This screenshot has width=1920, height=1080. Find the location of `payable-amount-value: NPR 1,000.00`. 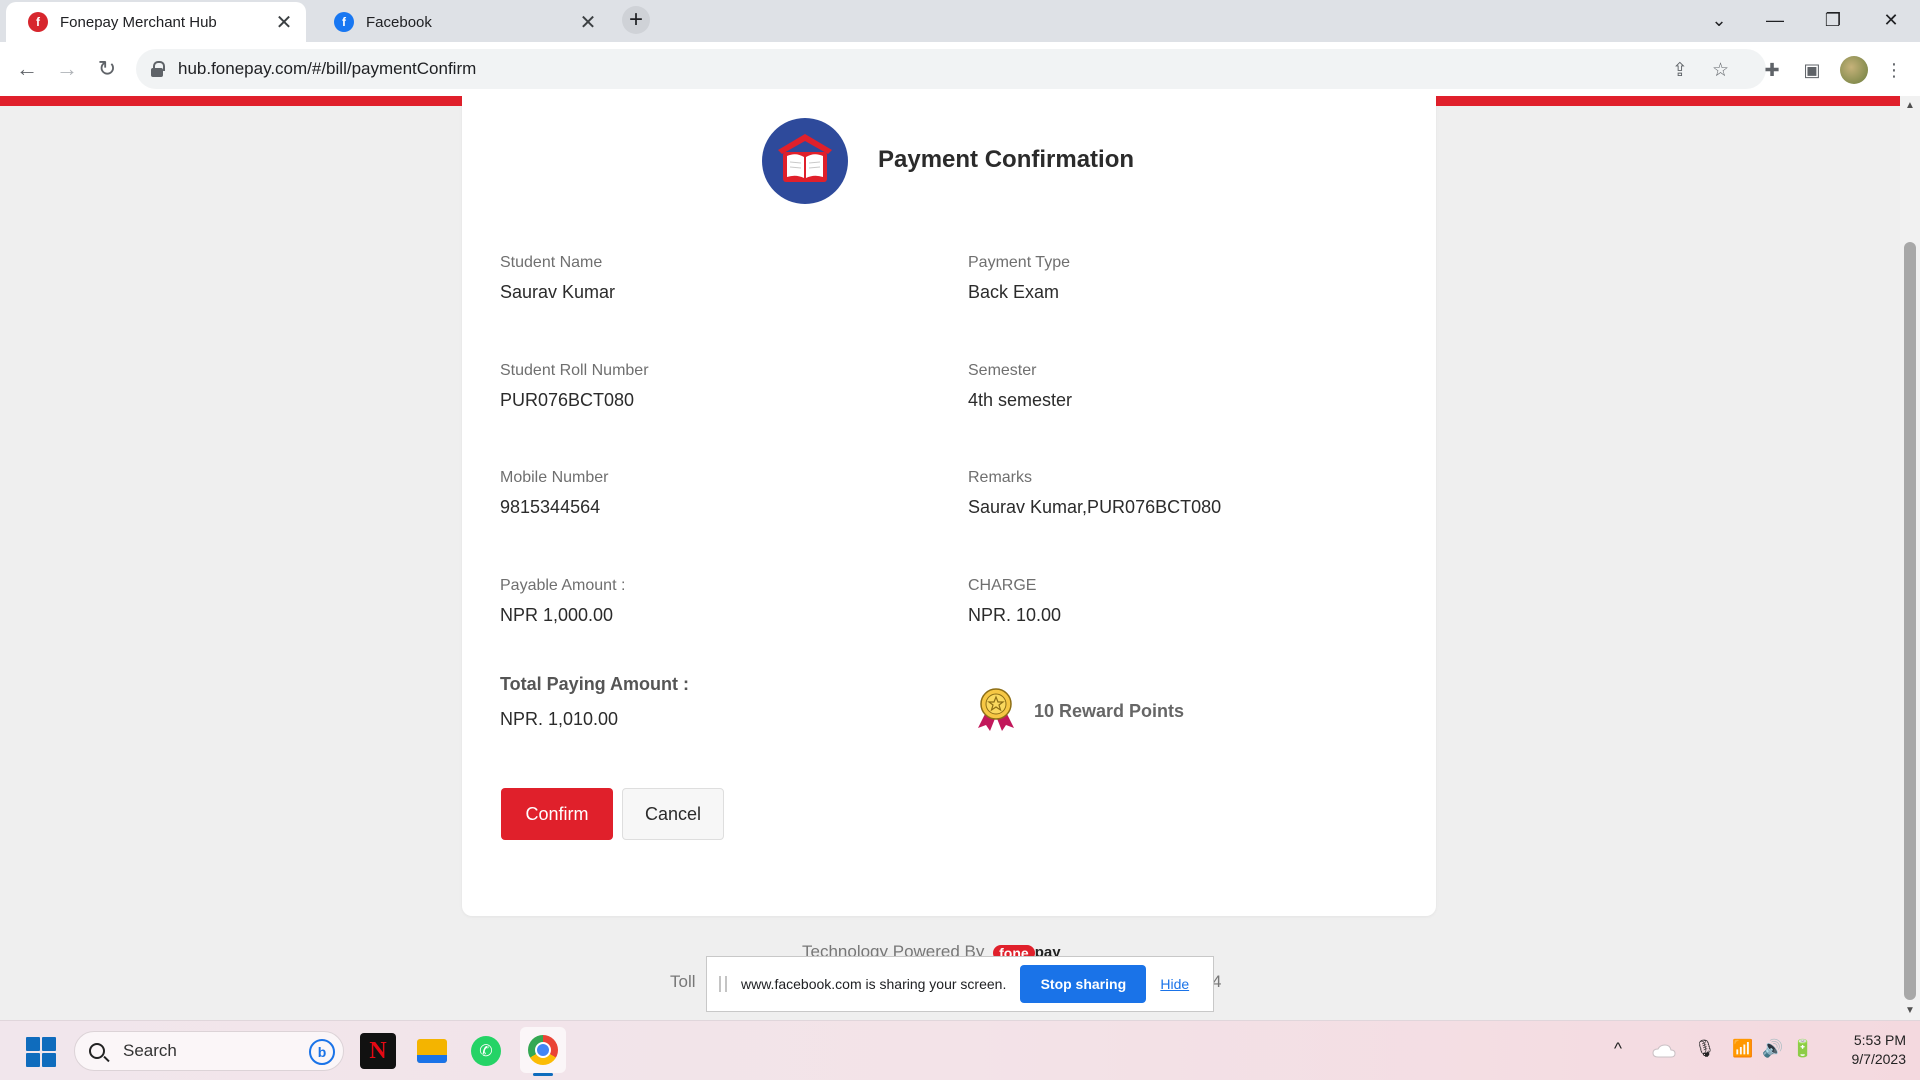

payable-amount-value: NPR 1,000.00 is located at coordinates (557, 615).